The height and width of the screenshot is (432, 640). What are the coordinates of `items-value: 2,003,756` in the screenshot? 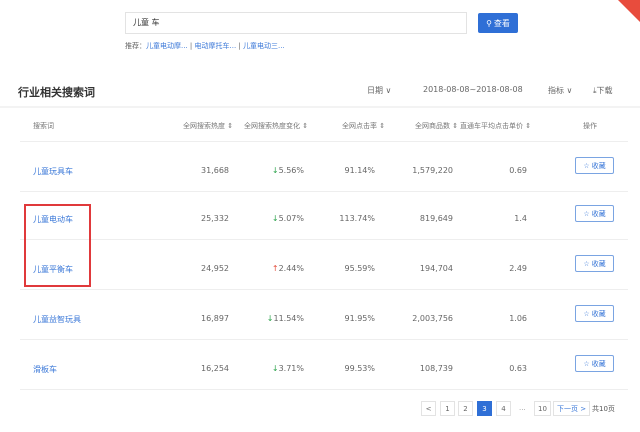 It's located at (432, 318).